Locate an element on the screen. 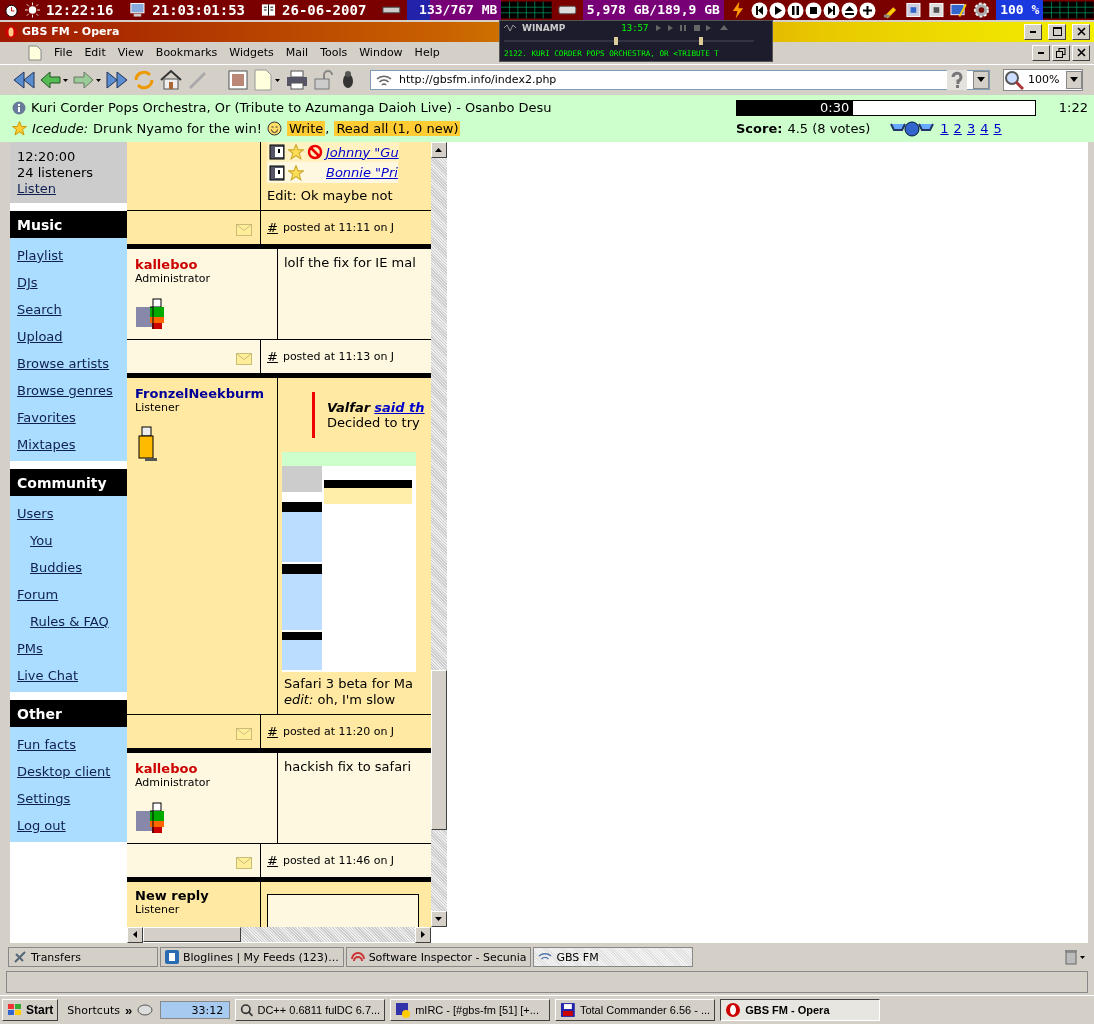 The image size is (1094, 1024). restore-icon is located at coordinates (1061, 52).